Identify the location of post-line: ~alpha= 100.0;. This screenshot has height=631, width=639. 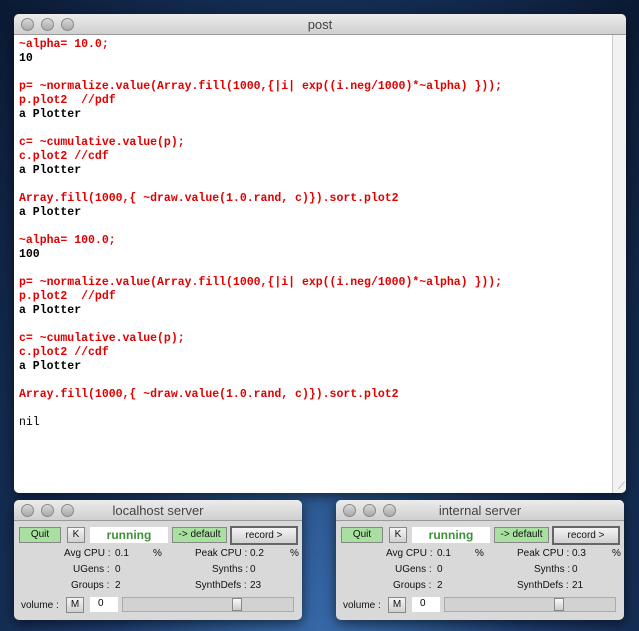
(67, 240).